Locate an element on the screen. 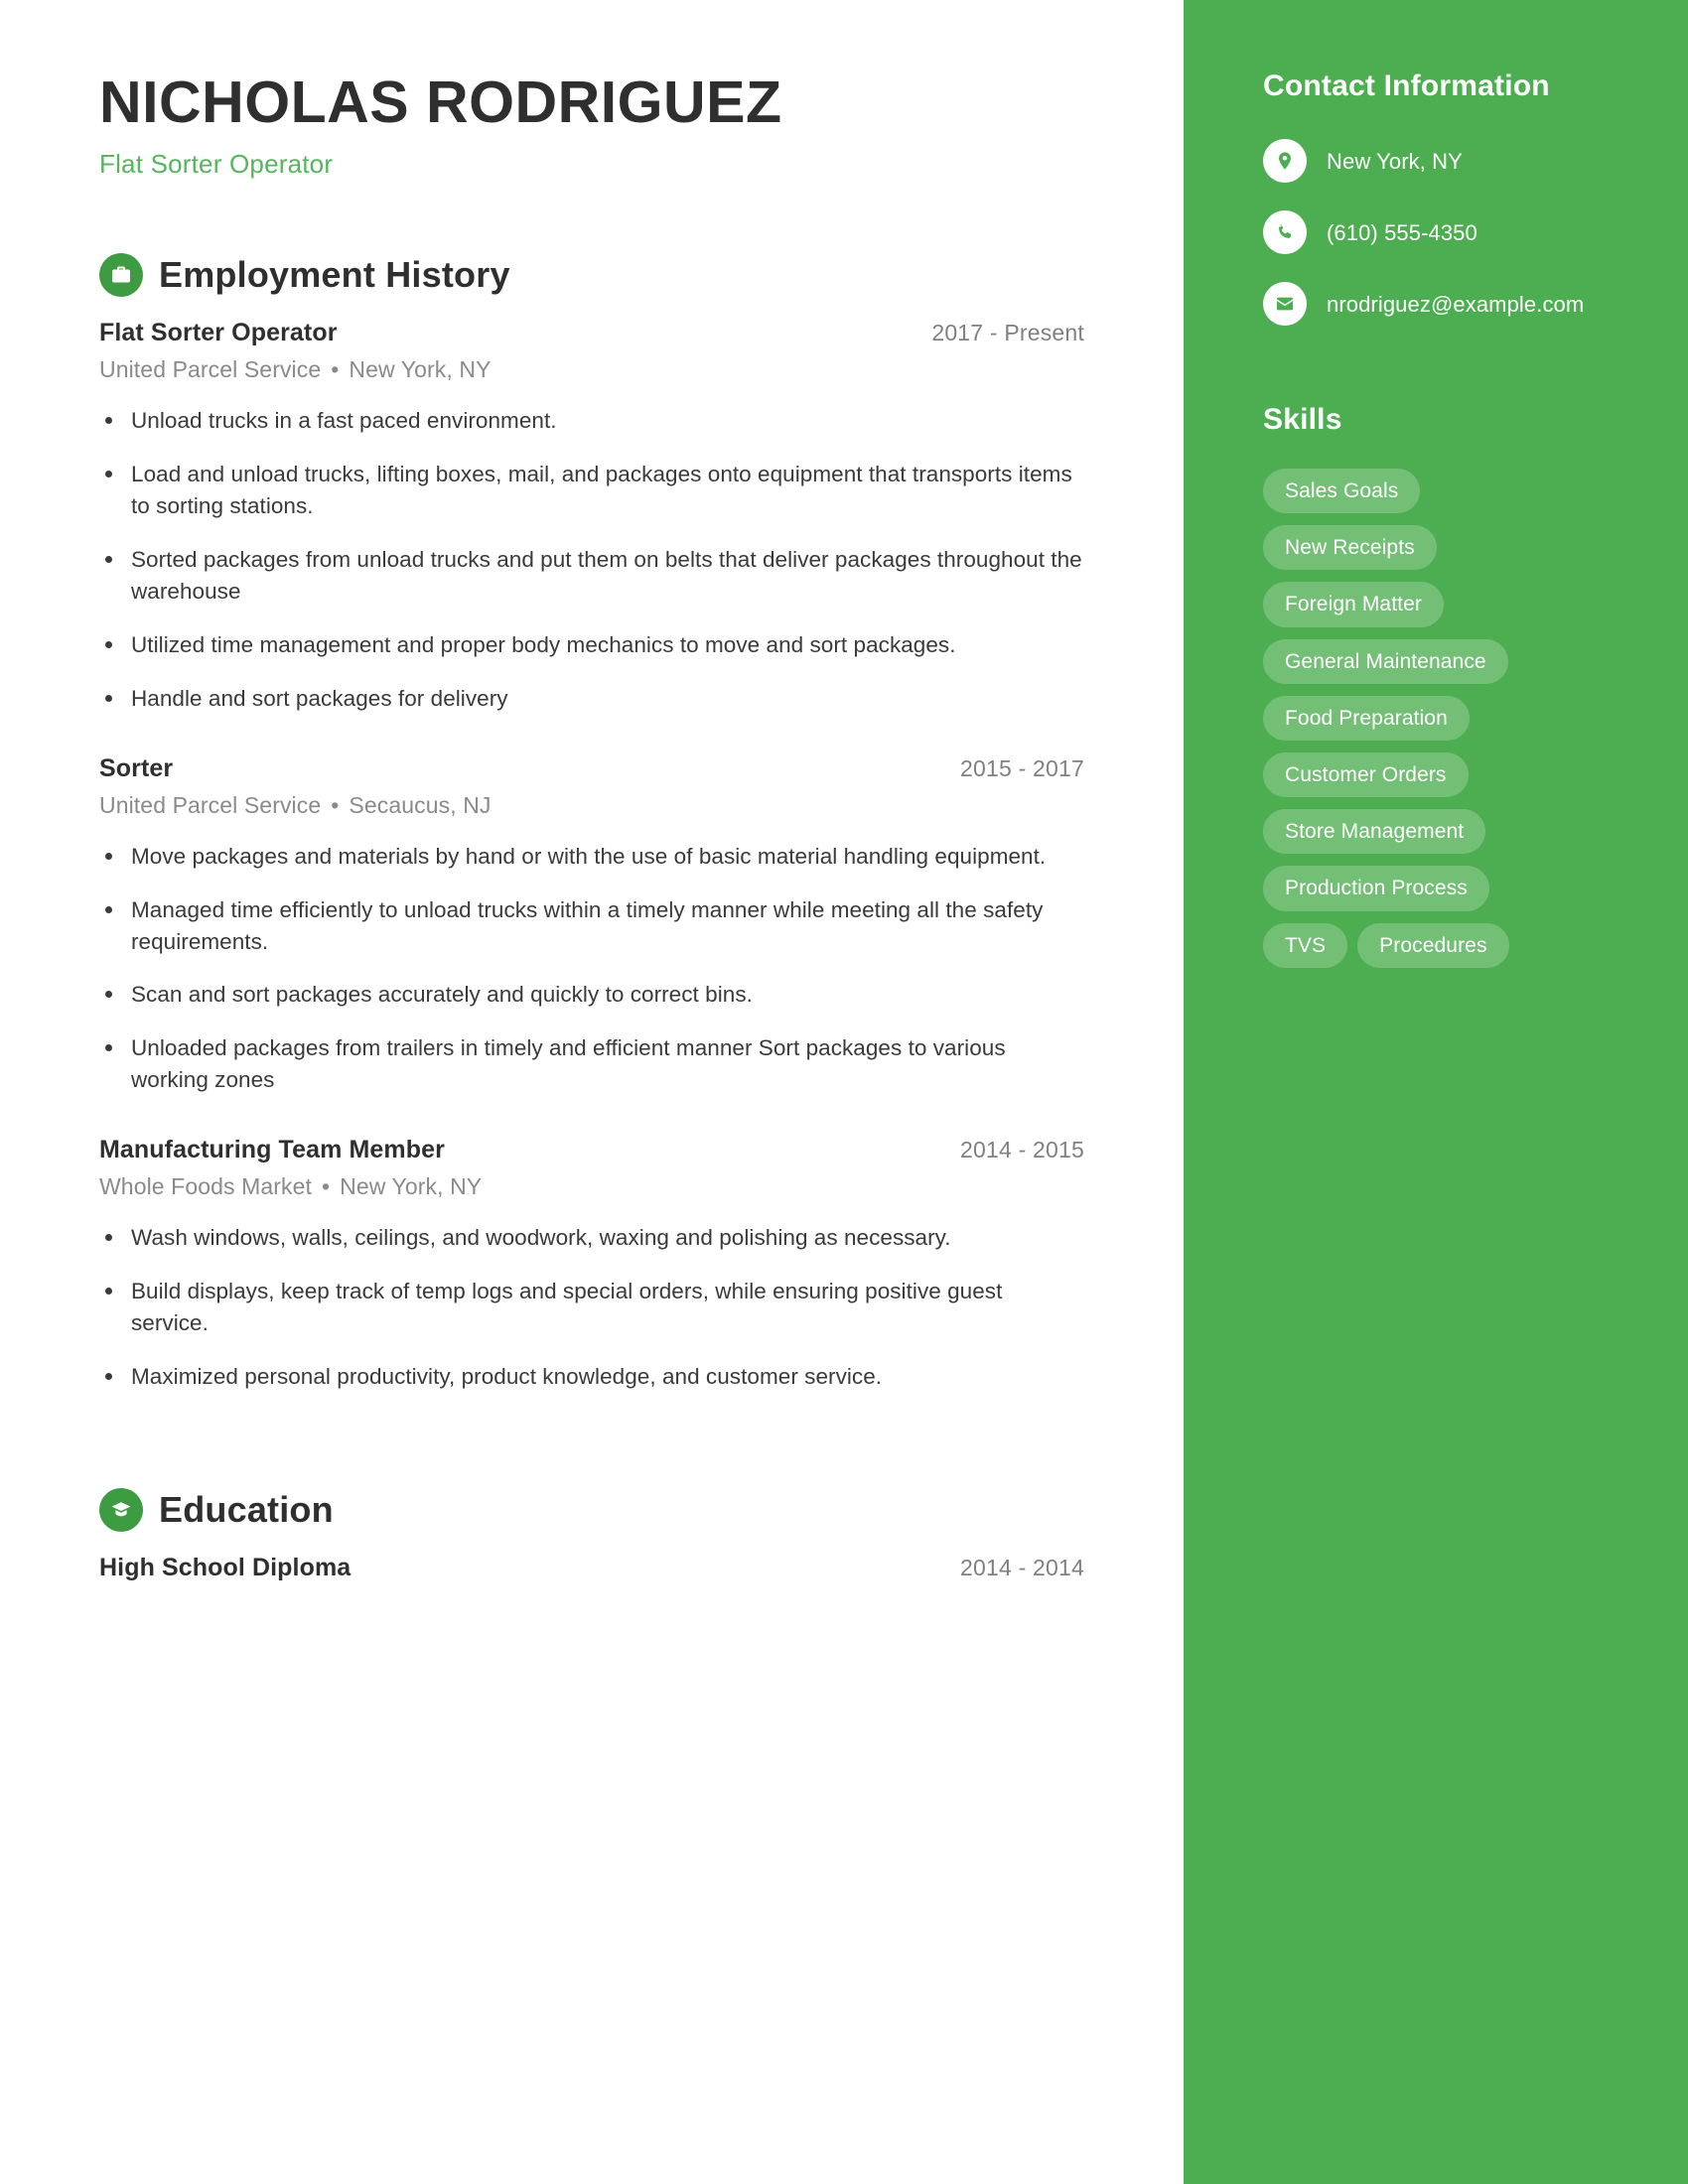 The width and height of the screenshot is (1688, 2184). entry-heading-row: Flat Sorter Operator 2017 - Present is located at coordinates (591, 333).